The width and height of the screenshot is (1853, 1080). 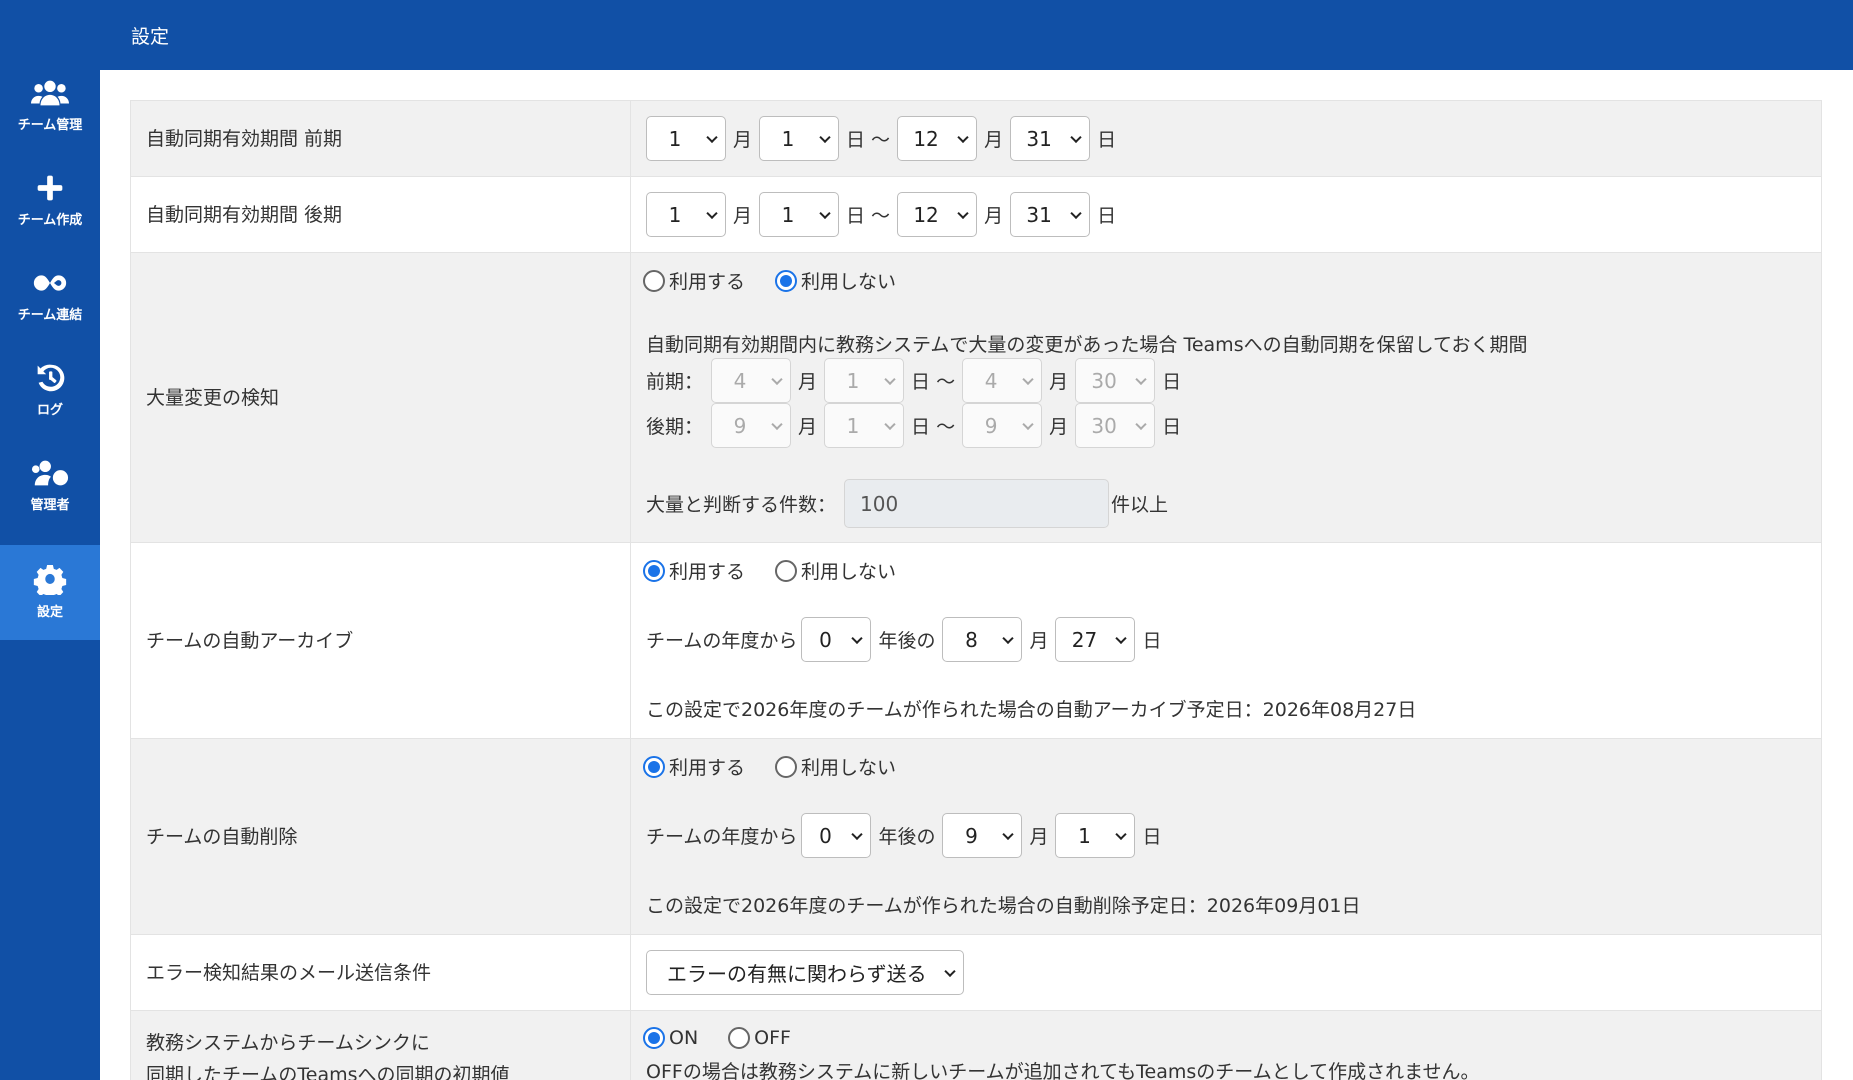 I want to click on settings-row-sync-second: 自動同期有効期間 後期 1 月 1 日 〜 12 月 31 日, so click(x=976, y=215).